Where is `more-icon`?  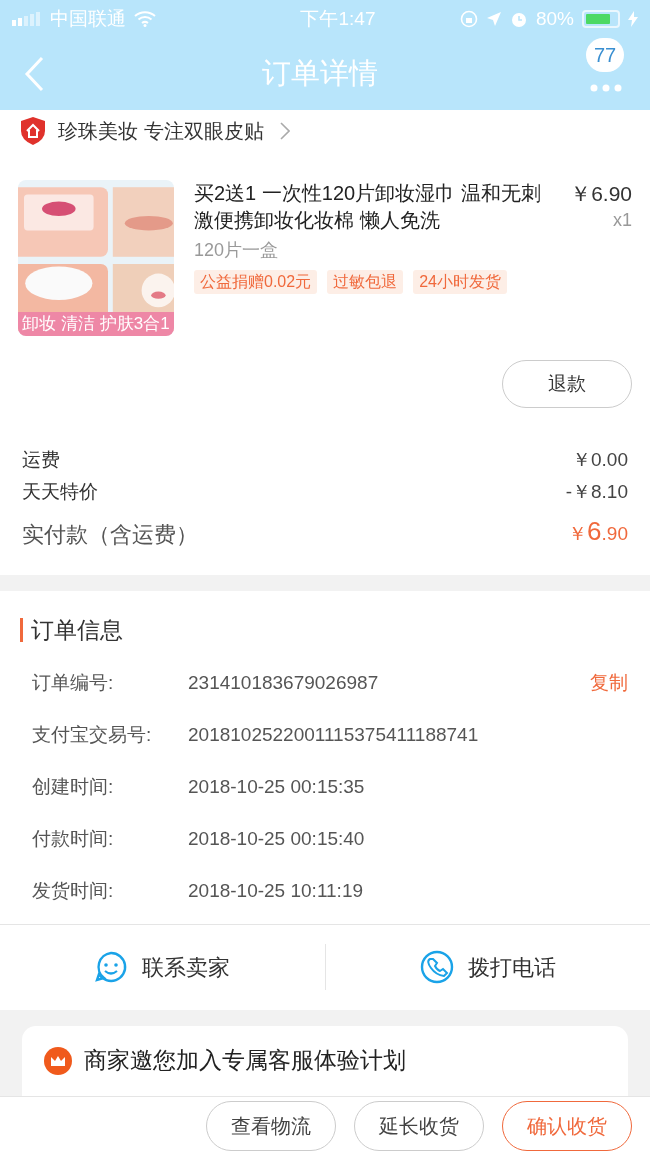 more-icon is located at coordinates (606, 88).